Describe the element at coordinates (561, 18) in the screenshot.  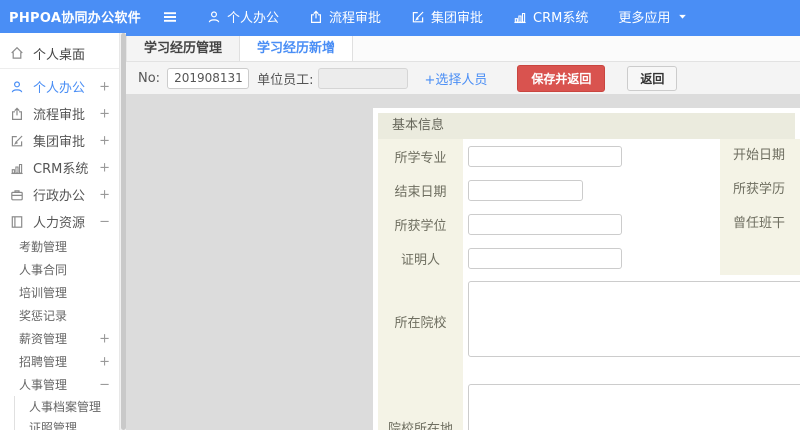
I see `nav-item-label: CRM系统` at that location.